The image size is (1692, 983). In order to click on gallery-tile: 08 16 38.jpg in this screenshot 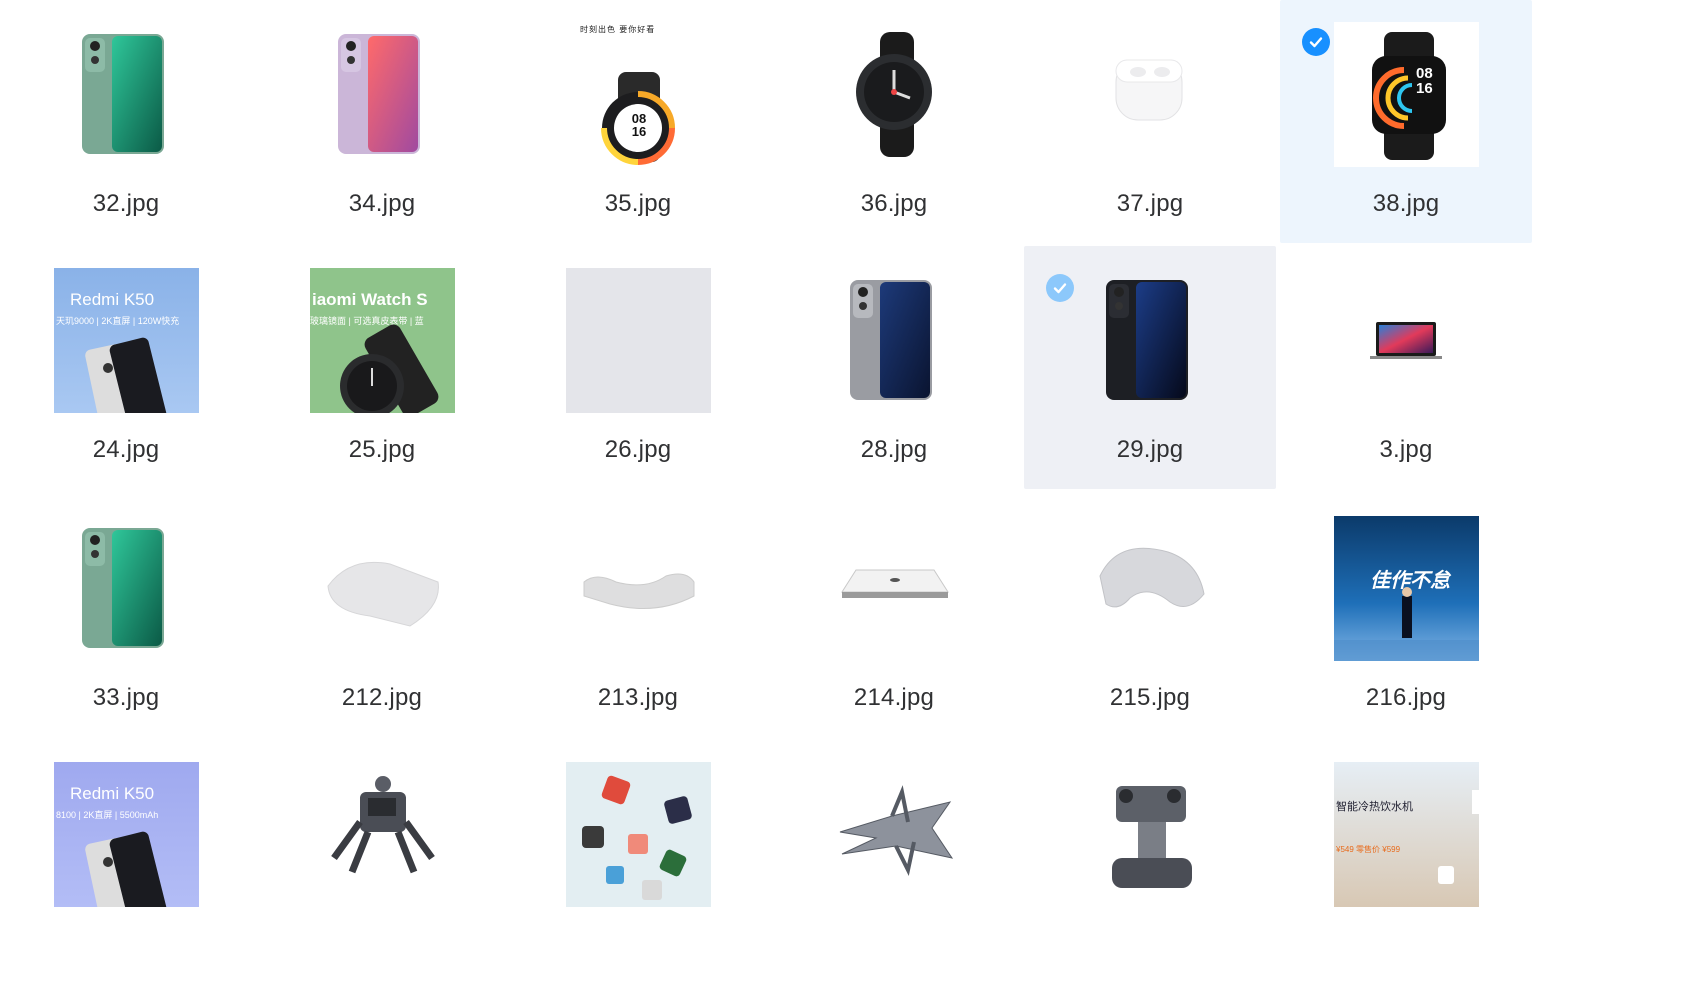, I will do `click(1406, 121)`.